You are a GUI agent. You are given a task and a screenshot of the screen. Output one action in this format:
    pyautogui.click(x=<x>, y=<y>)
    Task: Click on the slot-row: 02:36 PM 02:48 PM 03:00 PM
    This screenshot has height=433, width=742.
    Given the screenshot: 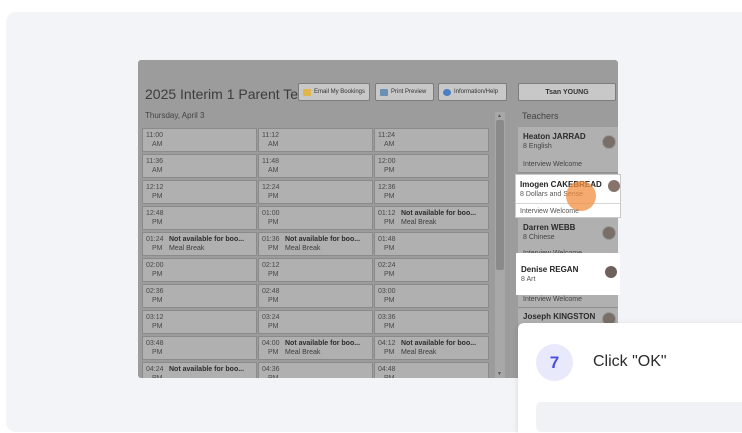 What is the action you would take?
    pyautogui.click(x=316, y=296)
    